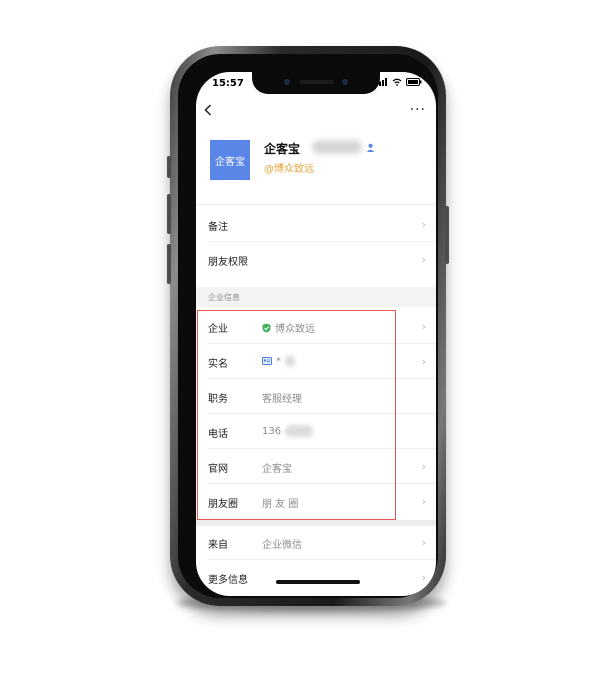 The width and height of the screenshot is (600, 680). What do you see at coordinates (218, 545) in the screenshot?
I see `row-label: 来自` at bounding box center [218, 545].